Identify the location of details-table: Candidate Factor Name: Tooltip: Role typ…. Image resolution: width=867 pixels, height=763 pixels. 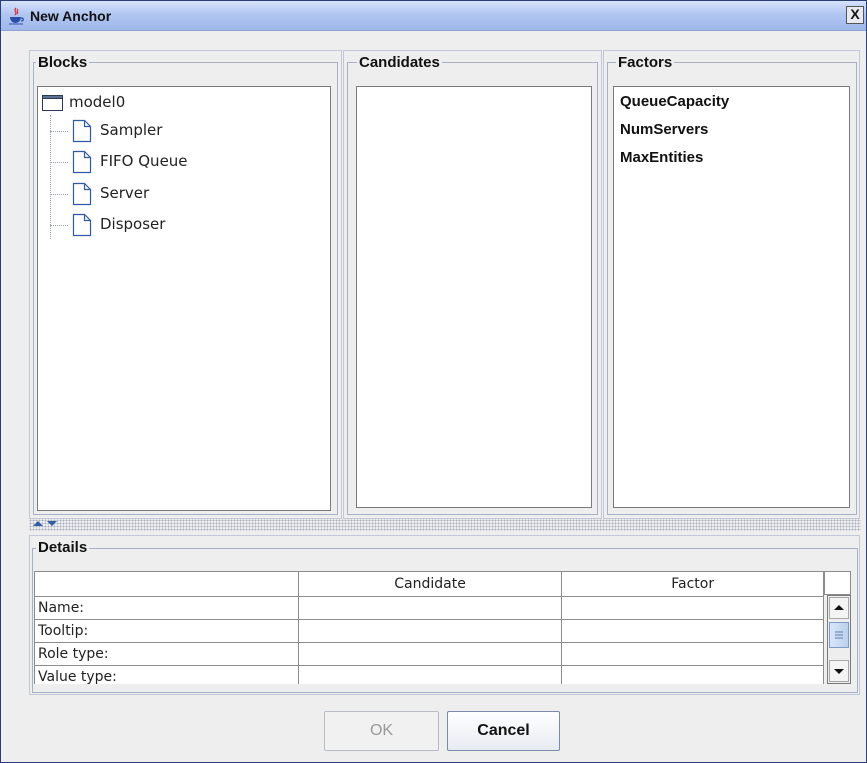
(429, 627).